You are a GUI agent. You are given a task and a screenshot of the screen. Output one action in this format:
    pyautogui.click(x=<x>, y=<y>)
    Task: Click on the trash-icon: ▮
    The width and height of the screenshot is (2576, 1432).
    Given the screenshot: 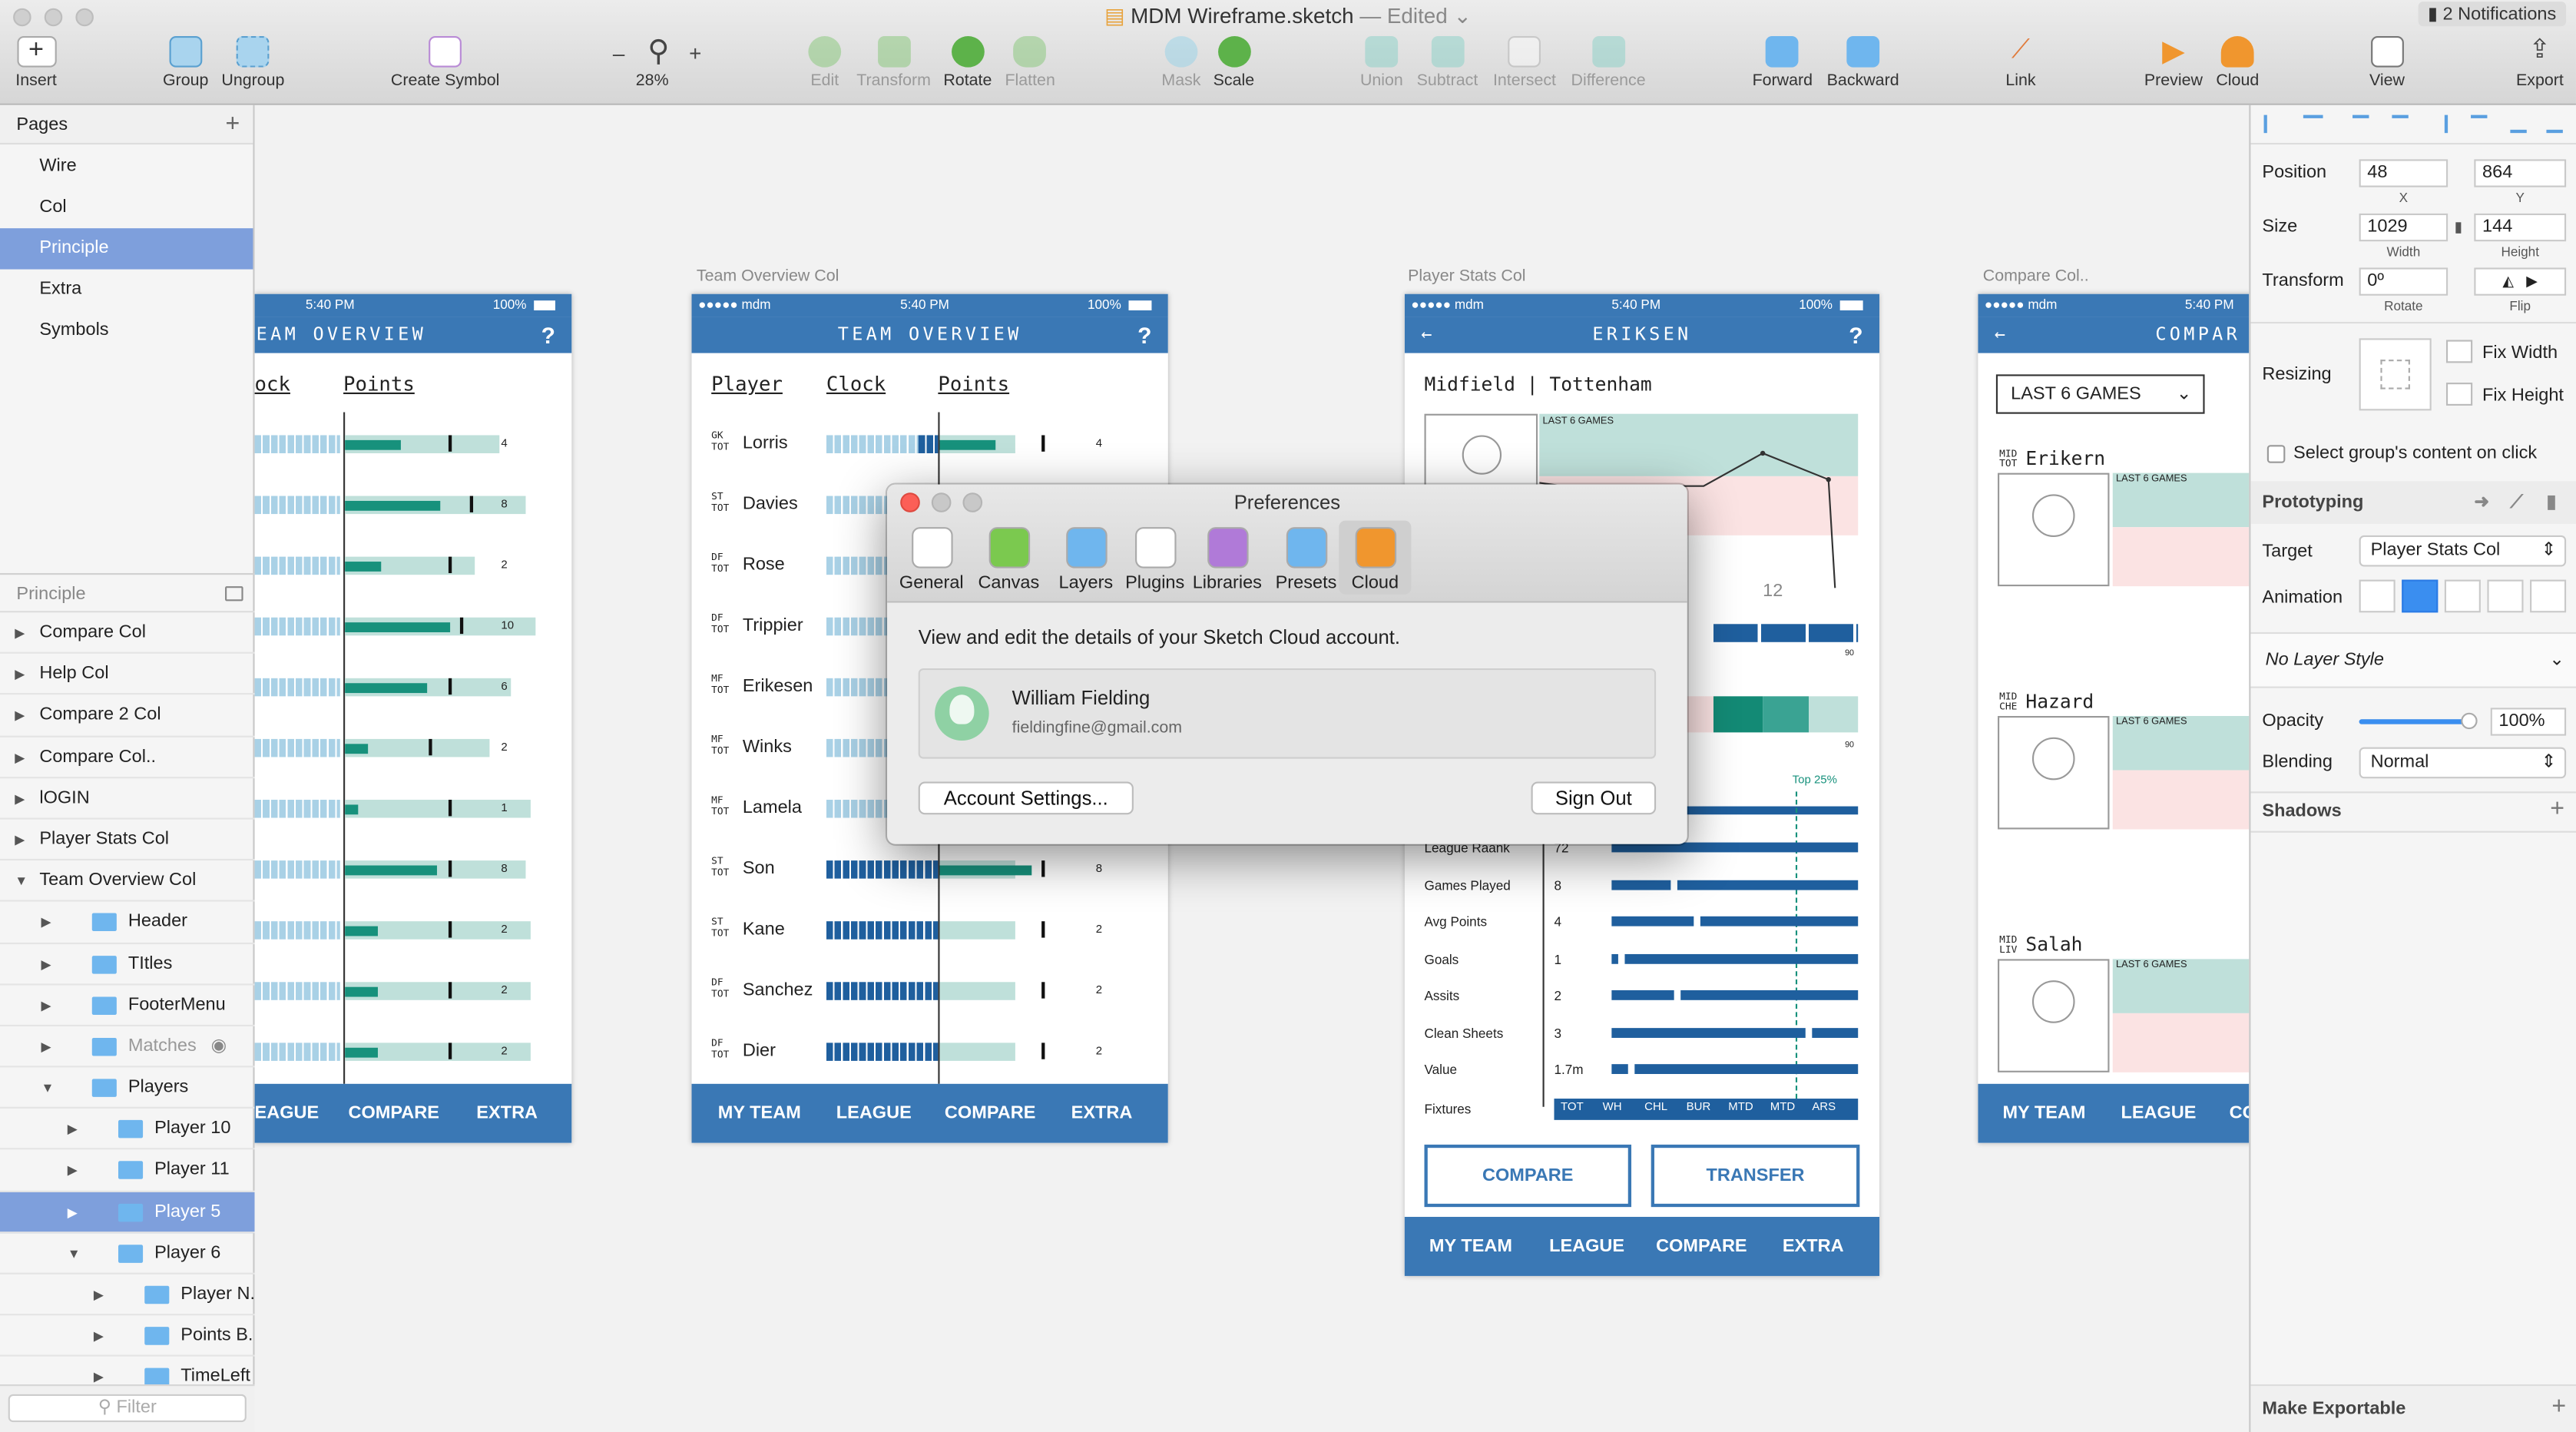 What is the action you would take?
    pyautogui.click(x=2551, y=502)
    